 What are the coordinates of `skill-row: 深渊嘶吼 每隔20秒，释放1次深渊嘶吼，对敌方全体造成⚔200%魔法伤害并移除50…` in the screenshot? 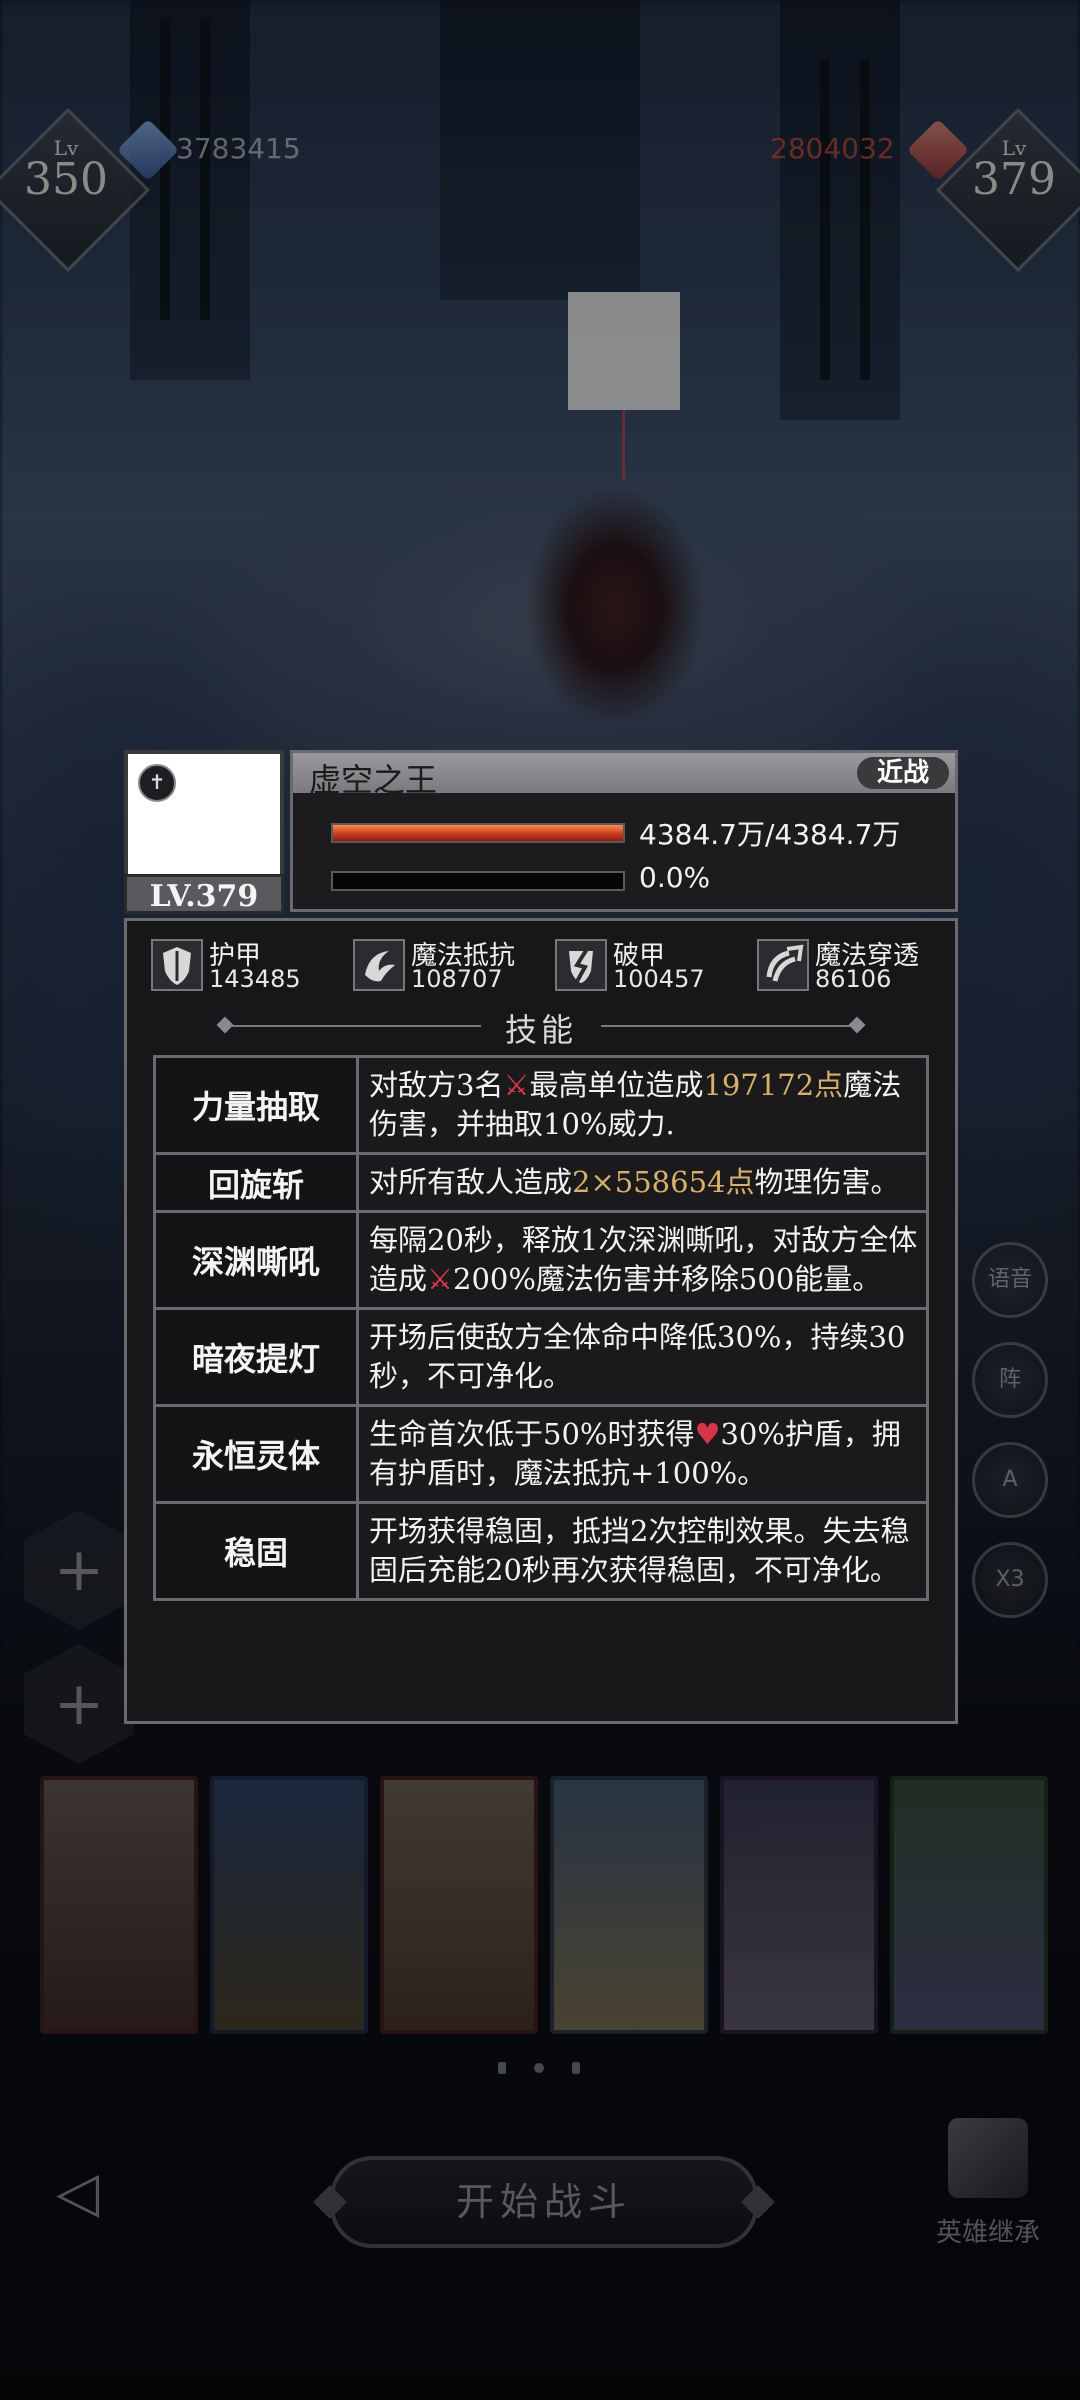 It's located at (541, 1261).